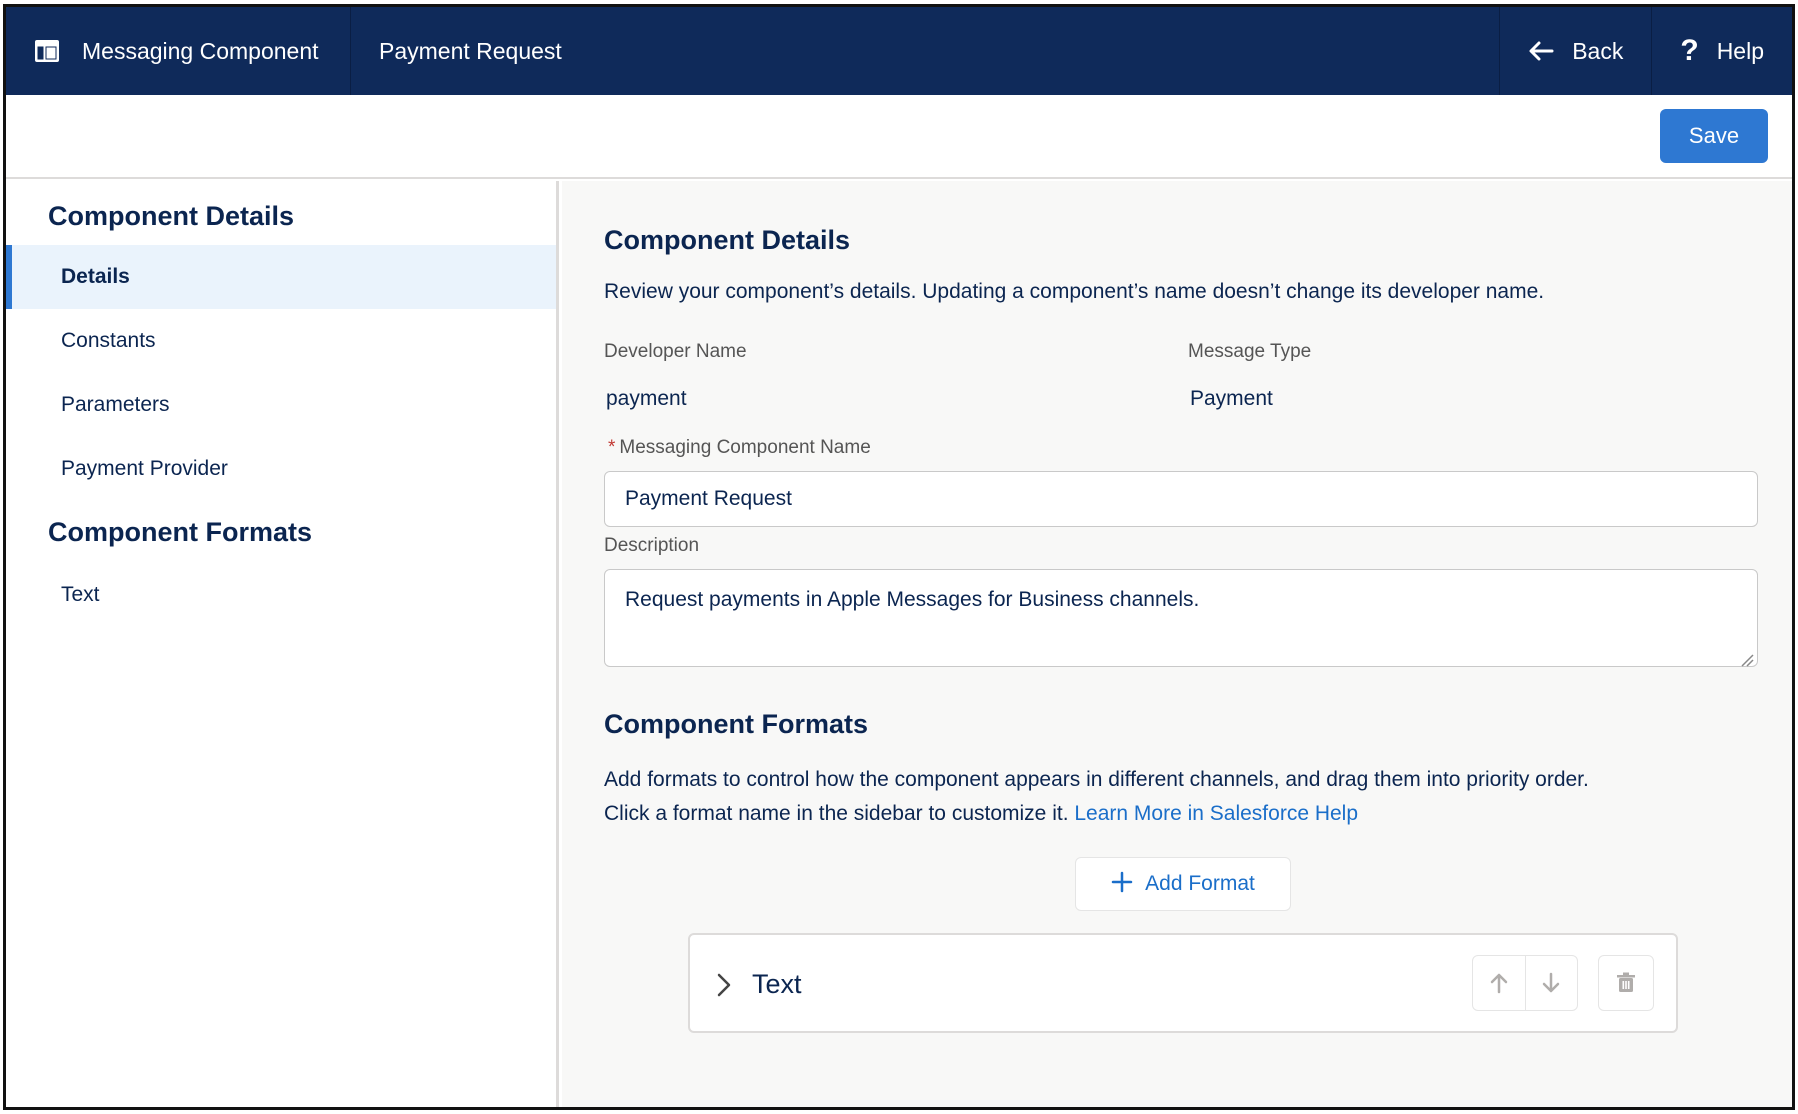 The image size is (1798, 1114). What do you see at coordinates (675, 351) in the screenshot?
I see `developer-name-label: Developer Name` at bounding box center [675, 351].